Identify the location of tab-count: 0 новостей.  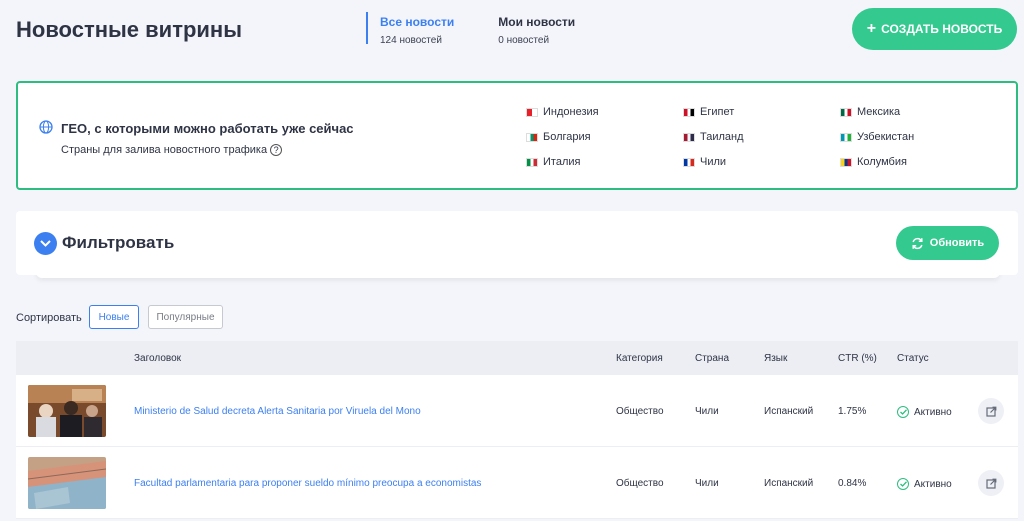
(524, 40).